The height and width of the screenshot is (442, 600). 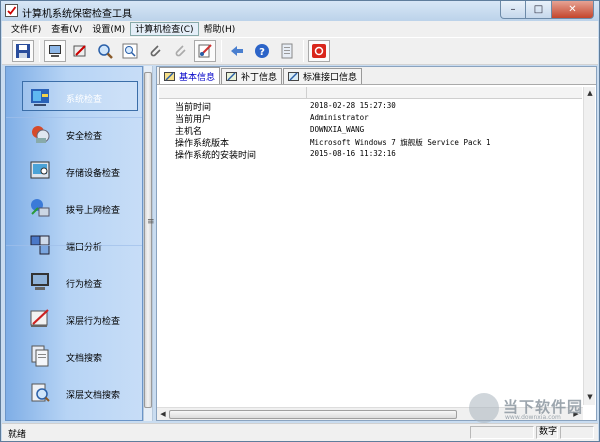 I want to click on nav-scrollbar-thumb, so click(x=148, y=240).